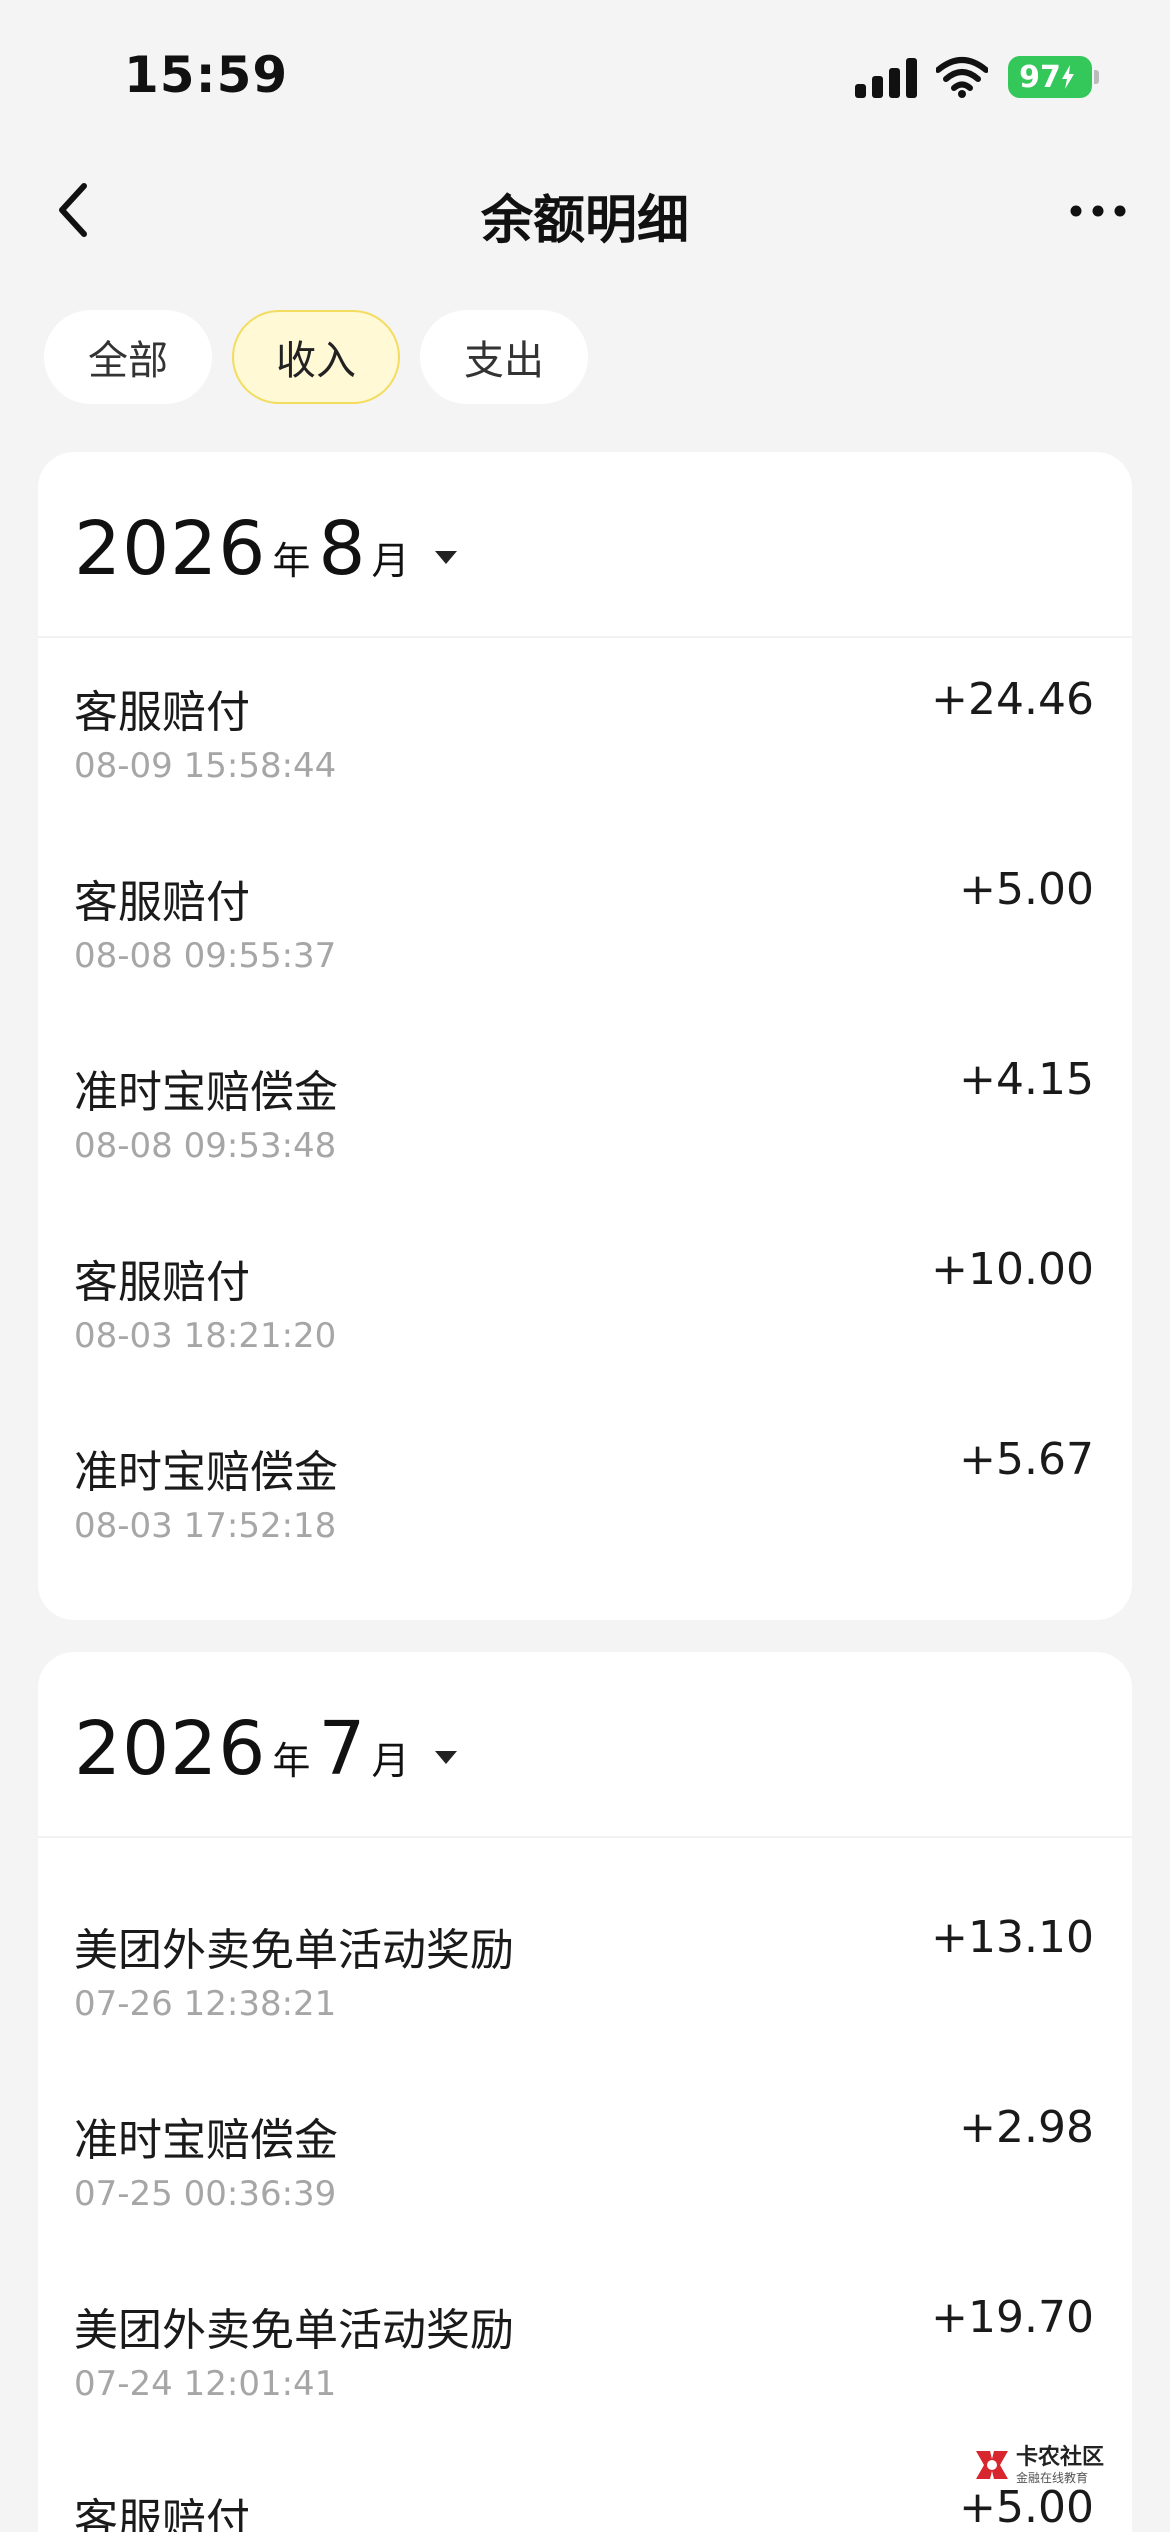  I want to click on watermark: 卡农社区 金融在线教育, so click(1047, 2465).